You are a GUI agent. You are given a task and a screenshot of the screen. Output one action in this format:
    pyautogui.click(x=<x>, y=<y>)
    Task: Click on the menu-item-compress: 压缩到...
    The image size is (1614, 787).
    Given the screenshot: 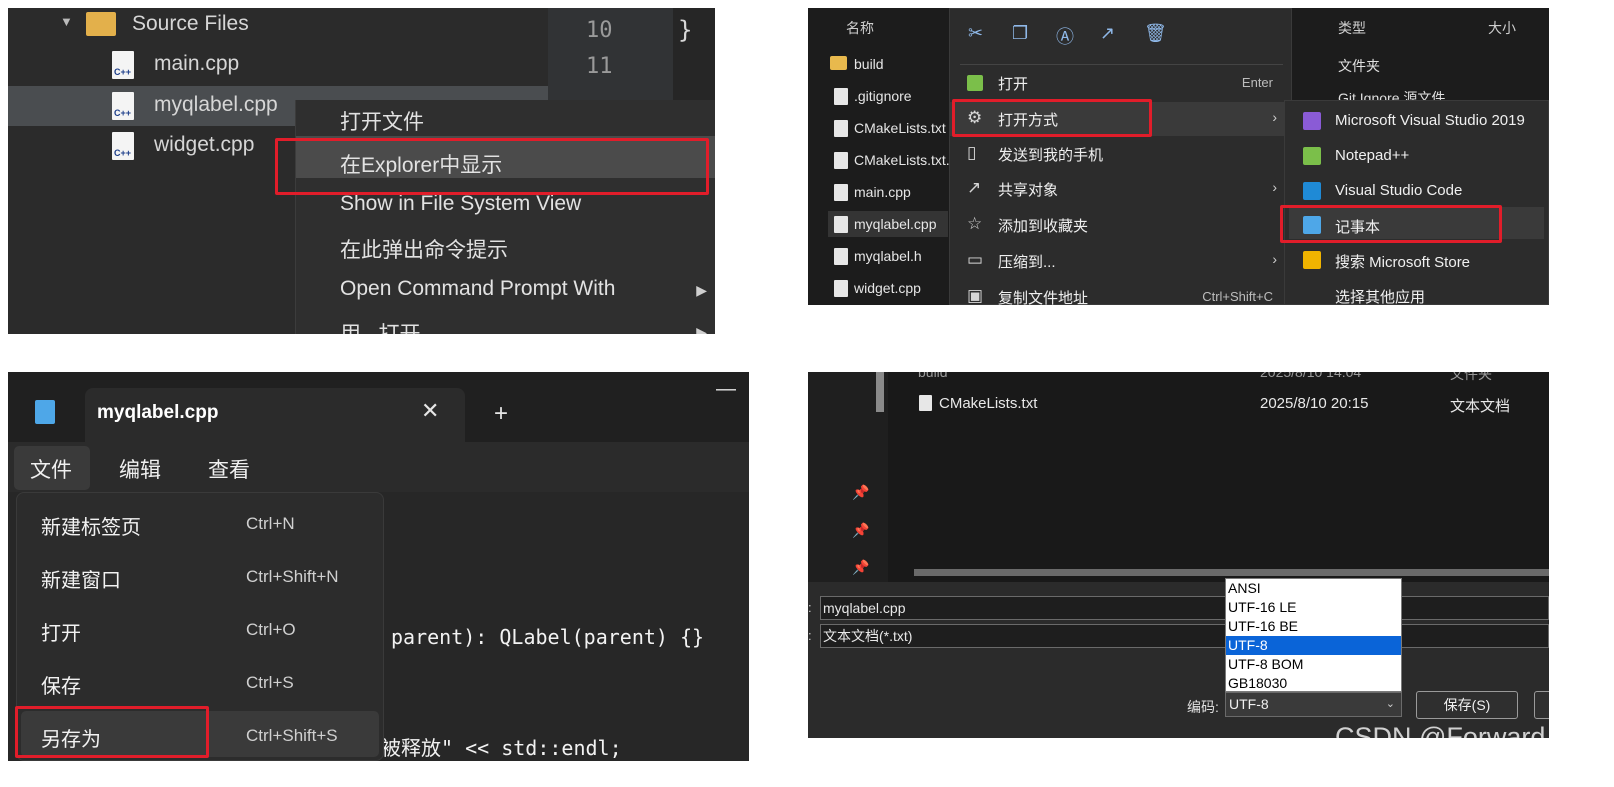 What is the action you would take?
    pyautogui.click(x=1027, y=261)
    